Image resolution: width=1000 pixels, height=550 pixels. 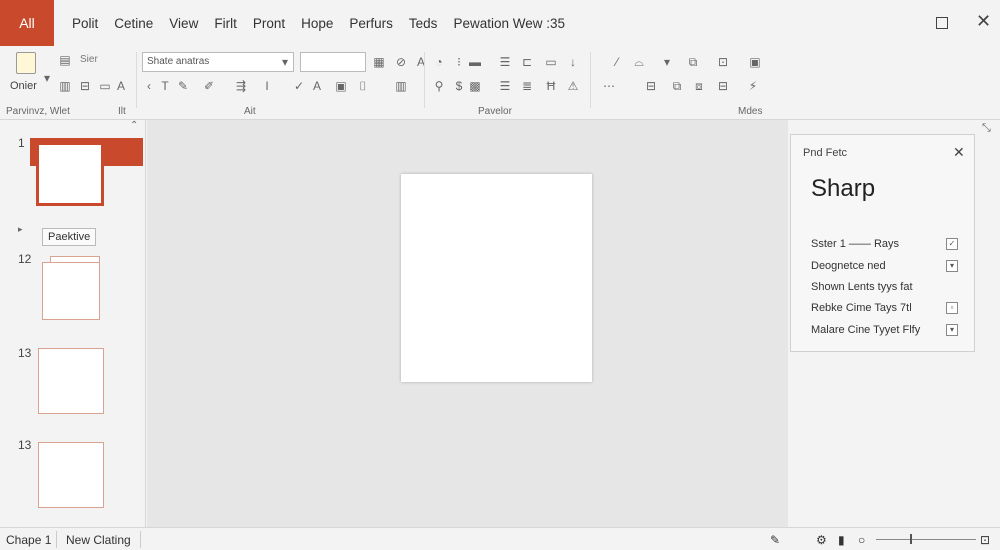 I want to click on slide-thumbnail-pane: ⌃ 1 ▸ Paektive 12 13 13, so click(x=73, y=323).